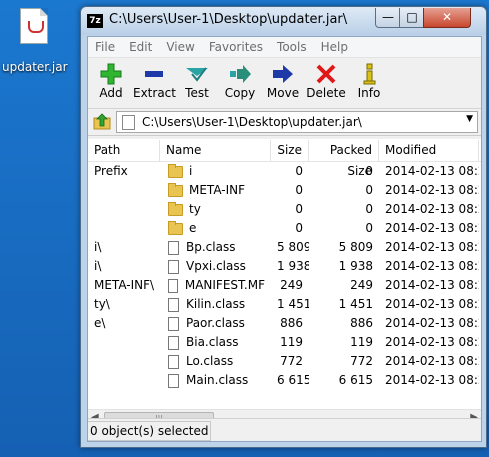  I want to click on desktop-icon-updater-jar: updater.jar, so click(35, 41).